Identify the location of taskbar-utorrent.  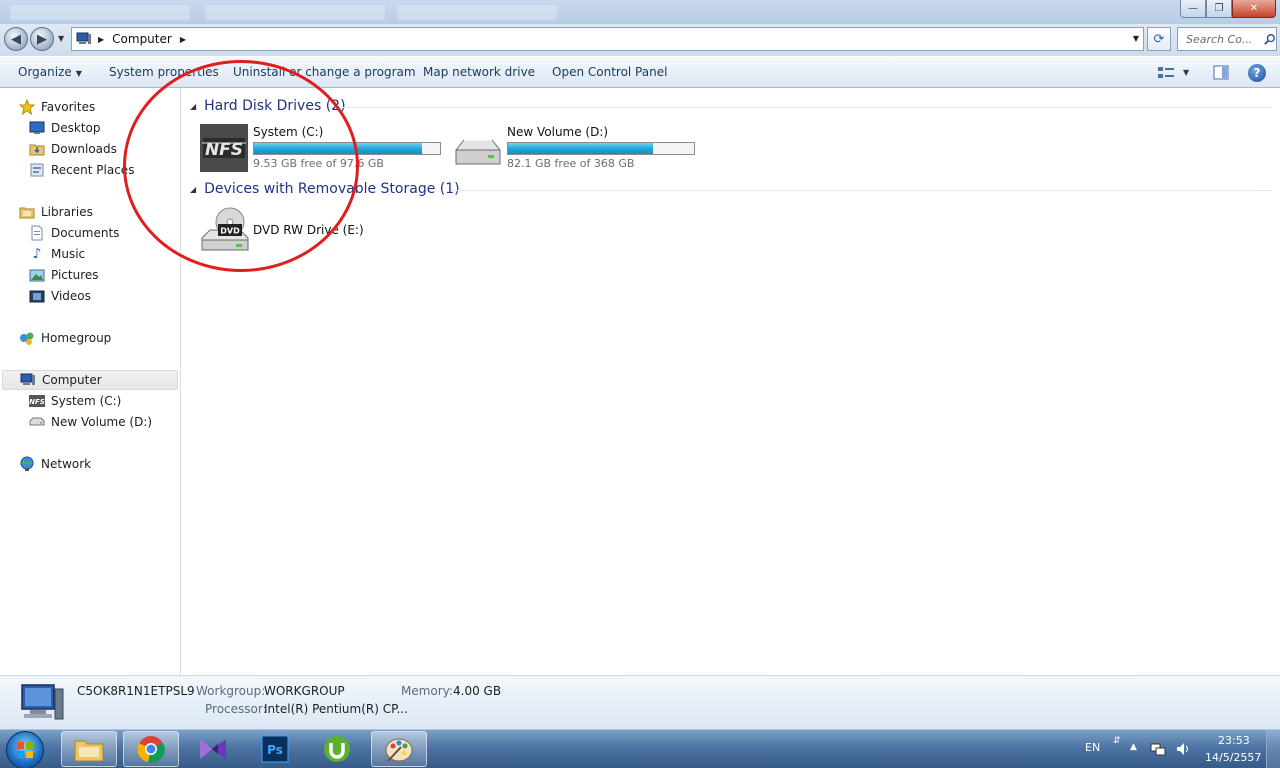
(337, 749).